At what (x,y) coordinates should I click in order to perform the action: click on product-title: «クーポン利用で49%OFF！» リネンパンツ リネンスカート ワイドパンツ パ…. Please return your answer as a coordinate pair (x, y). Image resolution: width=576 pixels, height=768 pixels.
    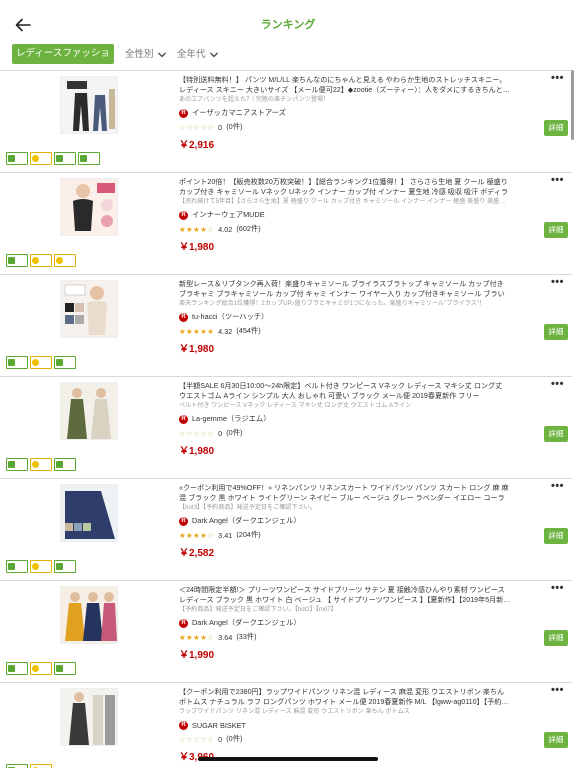
    Looking at the image, I should click on (345, 493).